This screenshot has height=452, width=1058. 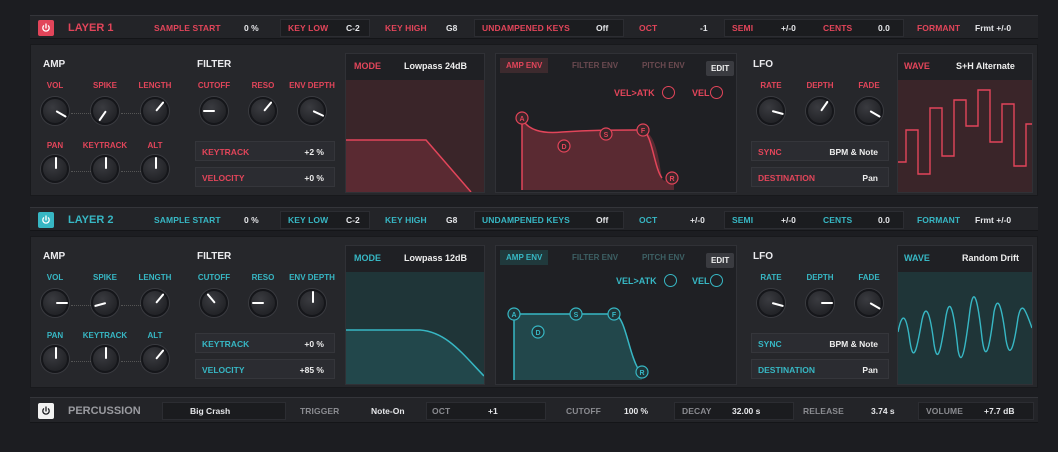 I want to click on lfo-depth-label: DEPTH, so click(x=820, y=277).